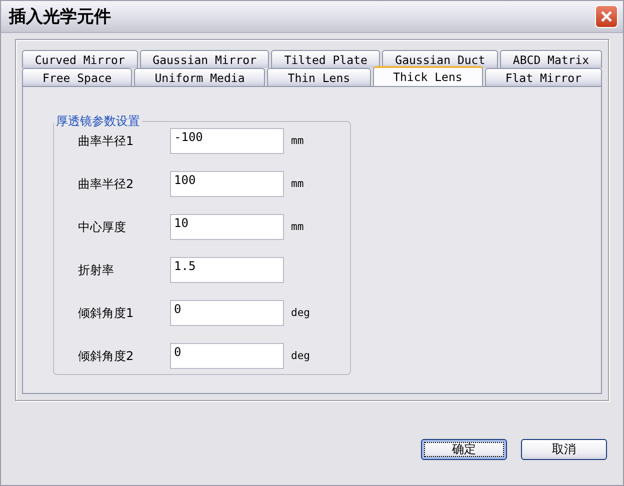  What do you see at coordinates (106, 356) in the screenshot?
I see `field-label: 倾斜角度2` at bounding box center [106, 356].